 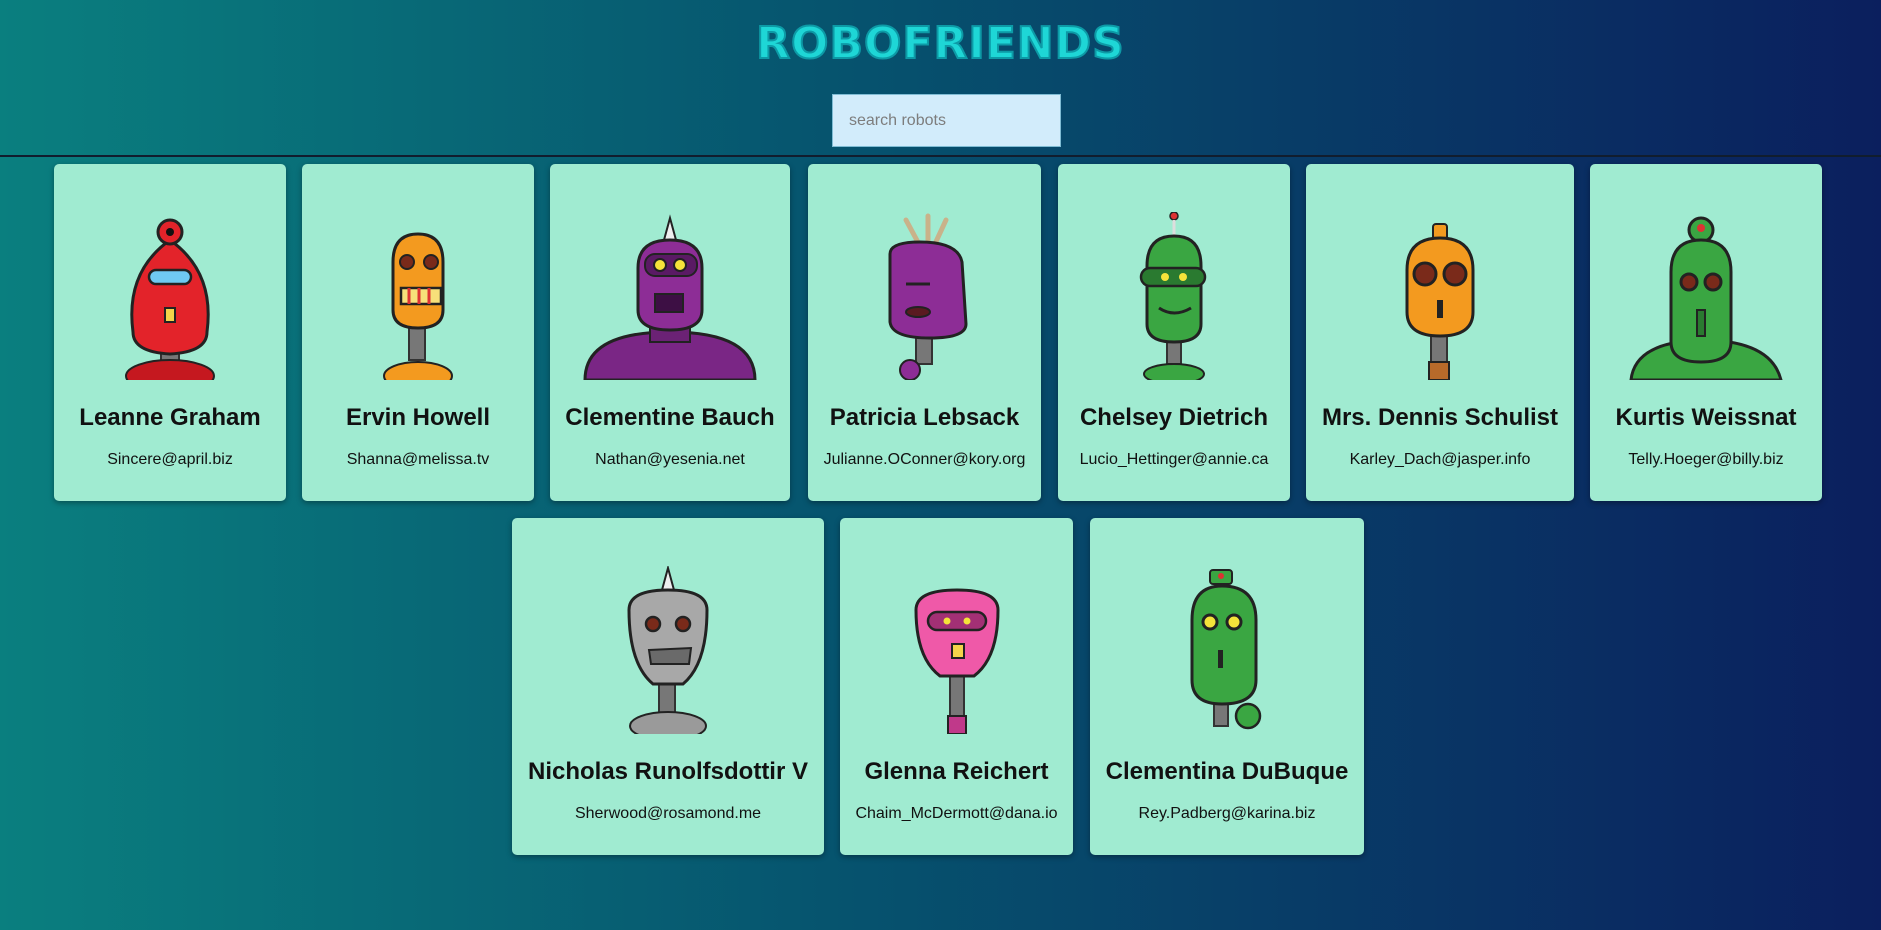 I want to click on robot-card: Leanne Graham Sincere@april.biz, so click(x=170, y=332).